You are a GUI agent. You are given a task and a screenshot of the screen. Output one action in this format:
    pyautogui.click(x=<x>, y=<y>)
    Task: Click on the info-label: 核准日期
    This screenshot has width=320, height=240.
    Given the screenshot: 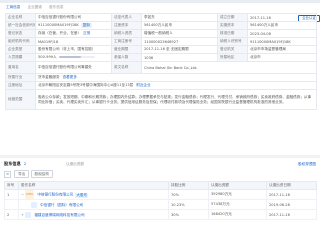 What is the action you would take?
    pyautogui.click(x=232, y=33)
    